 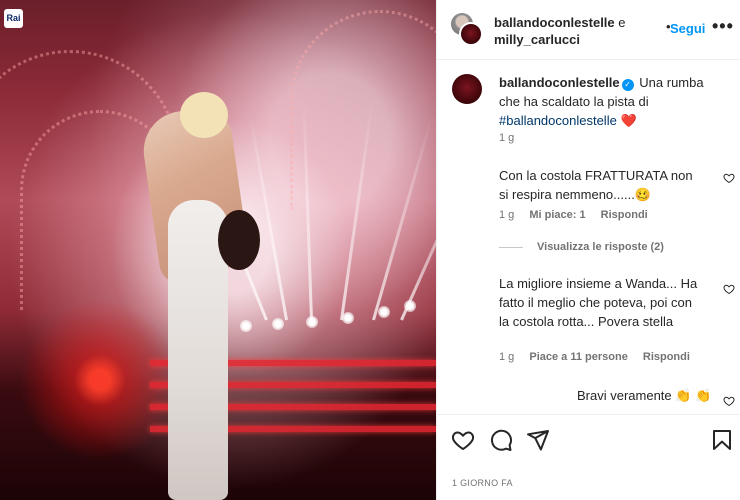 What do you see at coordinates (501, 440) in the screenshot?
I see `comment-icon` at bounding box center [501, 440].